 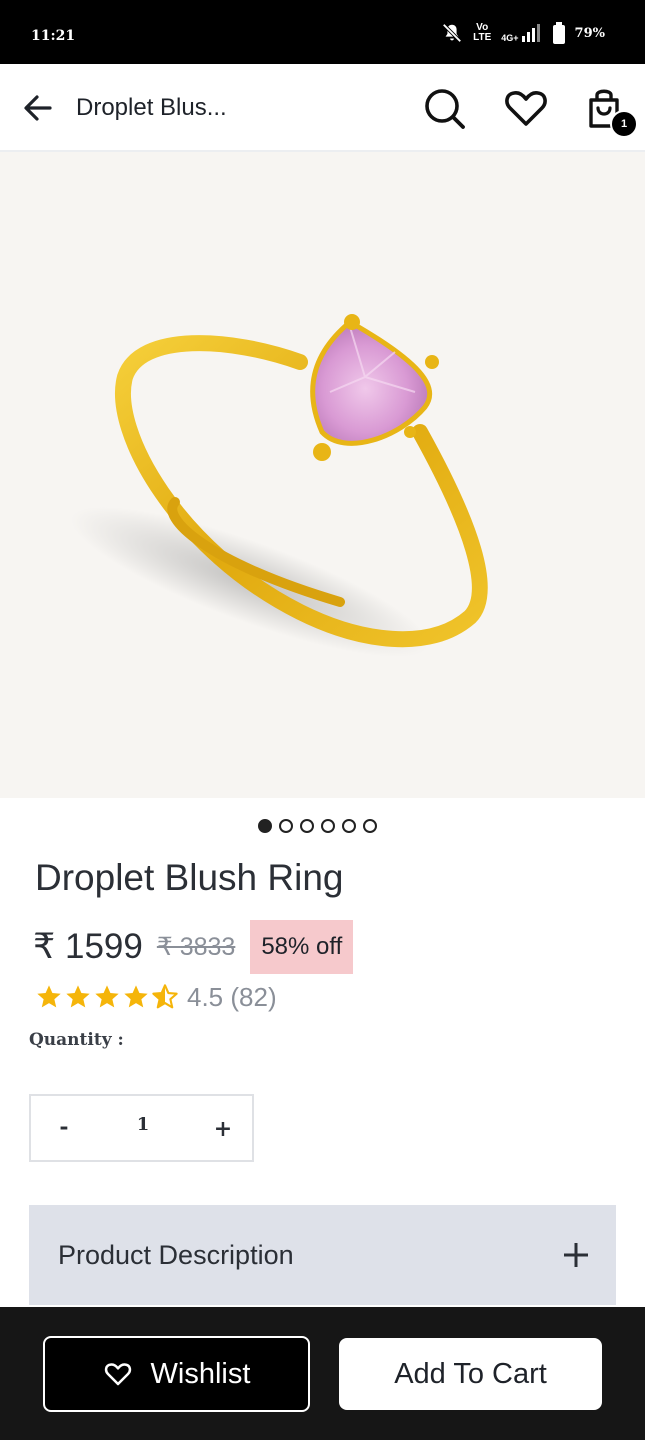 I want to click on product-mrp: ₹ 3833, so click(x=196, y=947).